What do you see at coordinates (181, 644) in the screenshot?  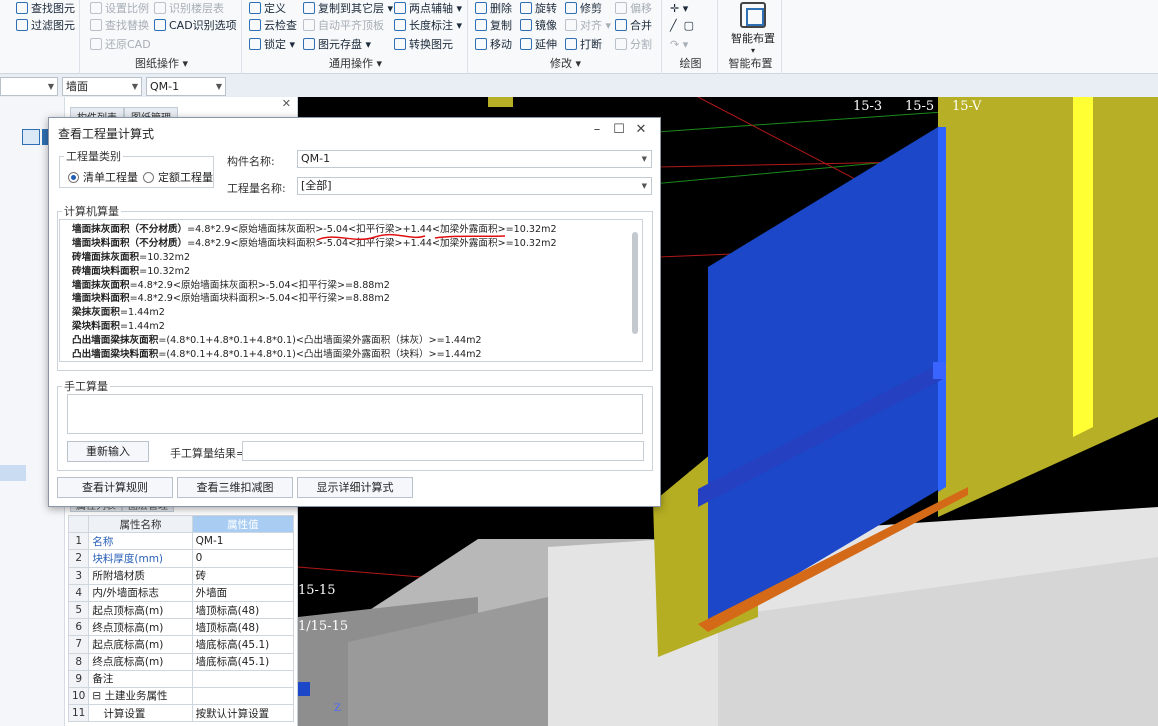 I see `property-row: 7 起点底标高(m) 墙底标高(45.1)` at bounding box center [181, 644].